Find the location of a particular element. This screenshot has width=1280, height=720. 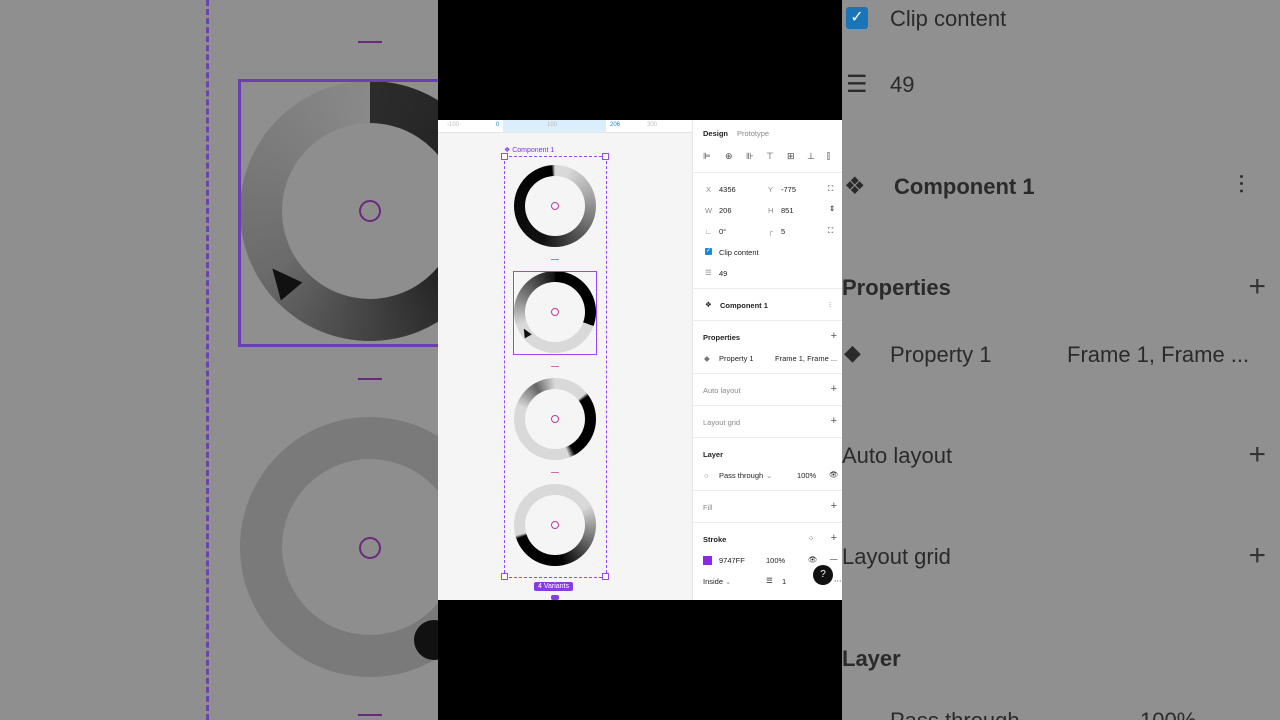

more-options-icon: ⋯ is located at coordinates (838, 580).